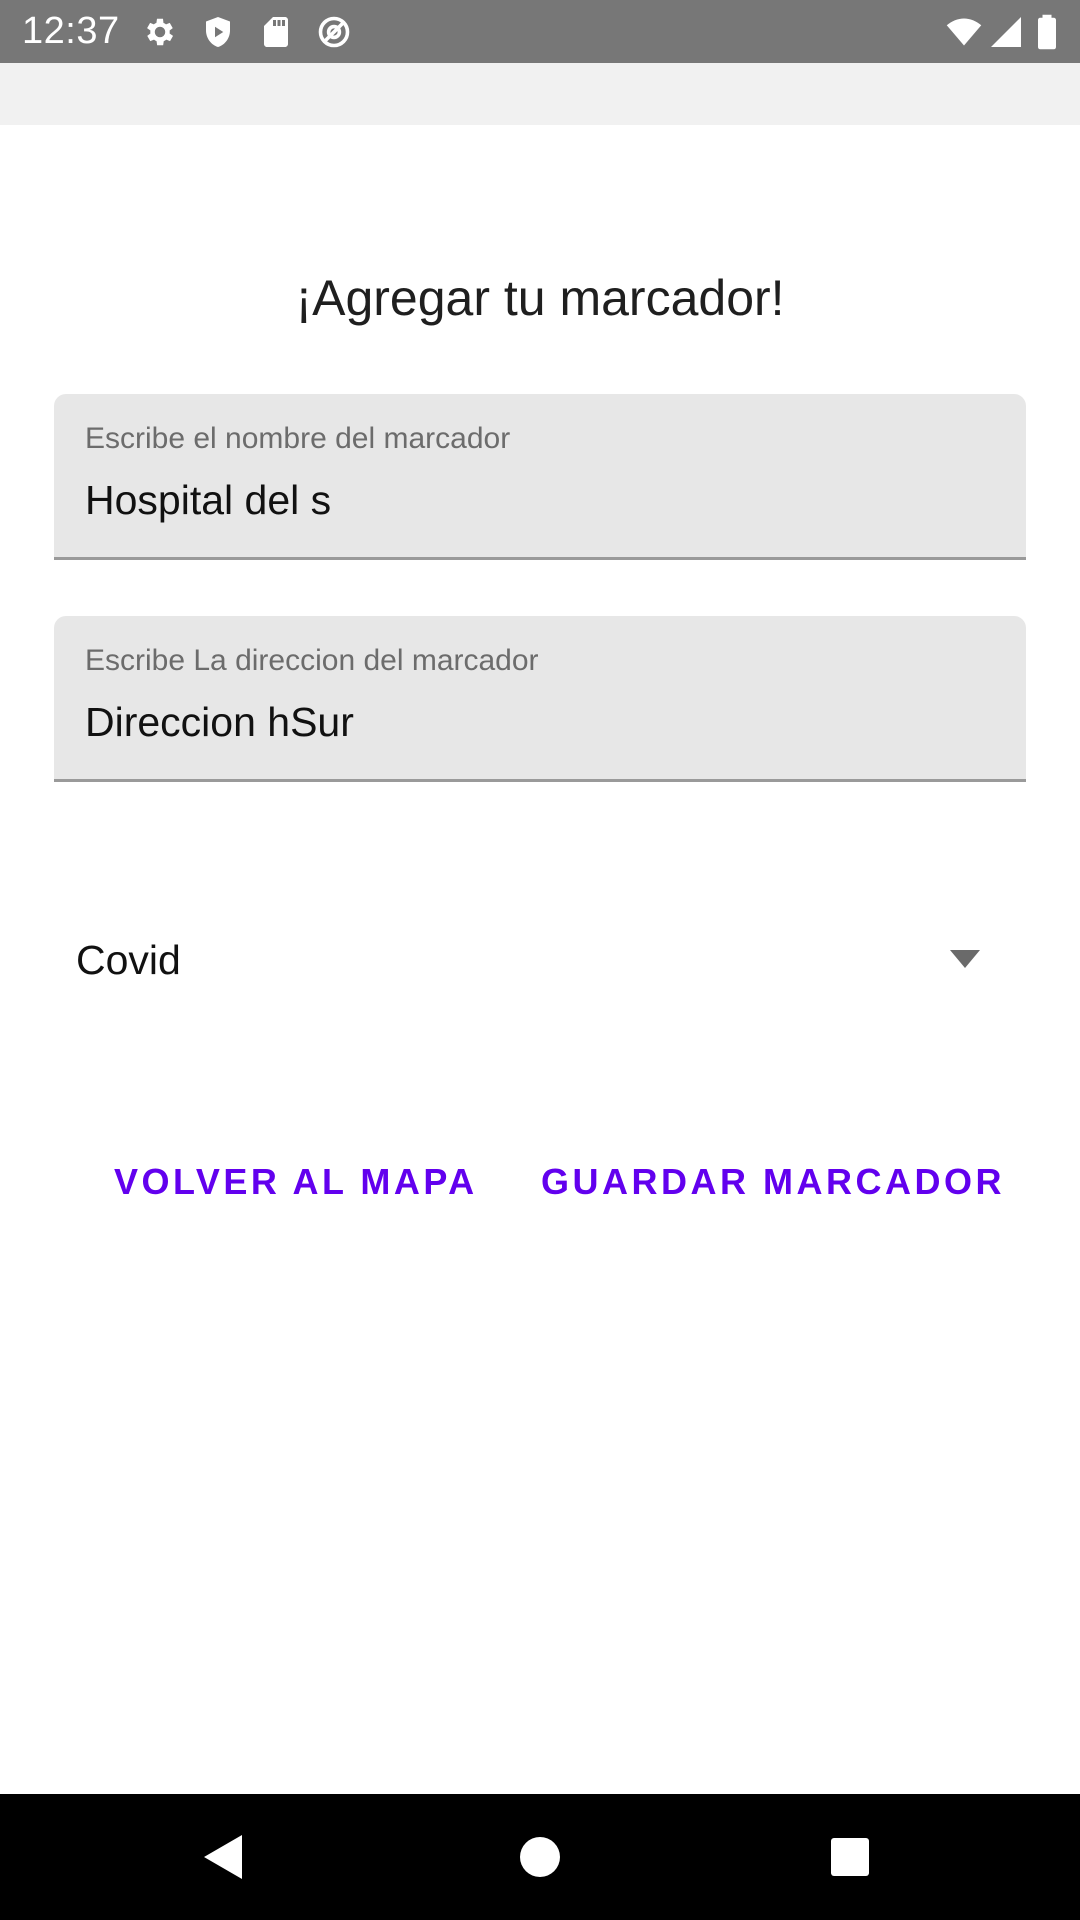  What do you see at coordinates (773, 1182) in the screenshot?
I see `save-marker-button: GUARDAR MARCADOR` at bounding box center [773, 1182].